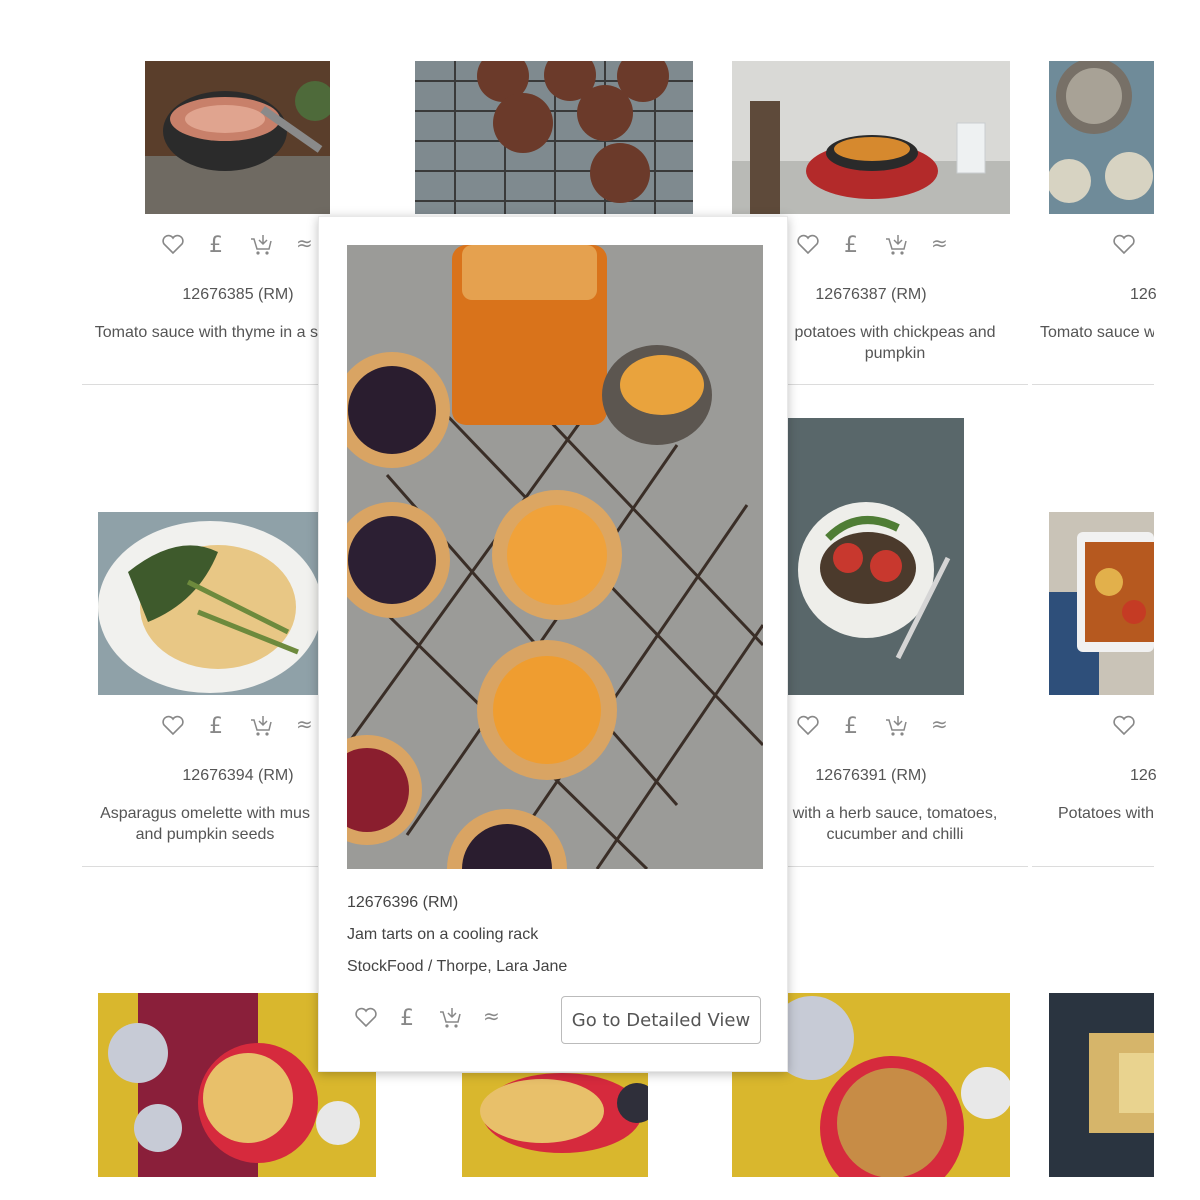  What do you see at coordinates (895, 343) in the screenshot?
I see `image-title: potatoes with chickpeas and pumpkin` at bounding box center [895, 343].